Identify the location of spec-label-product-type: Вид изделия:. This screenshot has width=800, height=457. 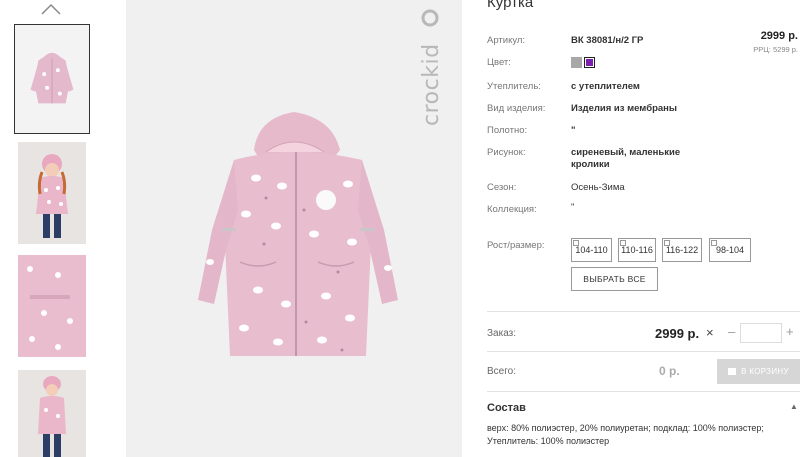
(516, 108).